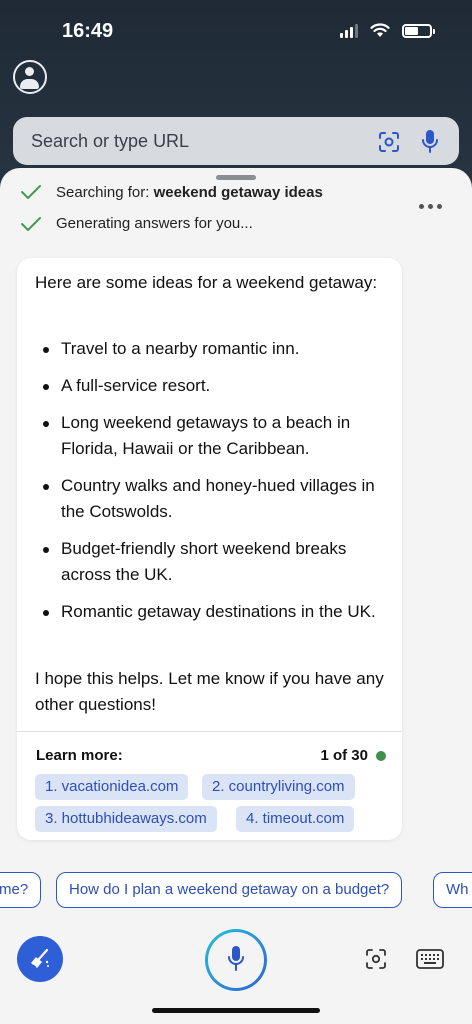 Image resolution: width=472 pixels, height=1024 pixels. Describe the element at coordinates (349, 30) in the screenshot. I see `cellular-signal-icon` at that location.